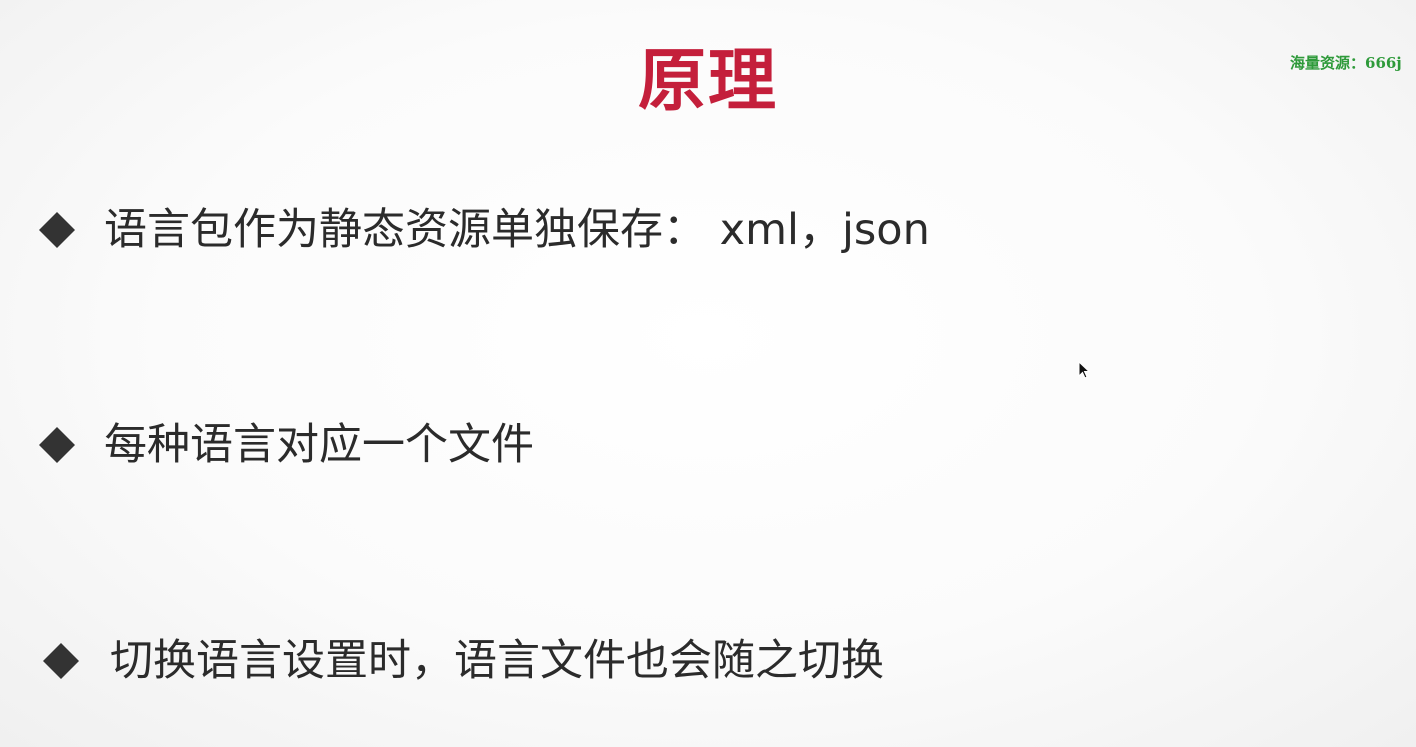 The image size is (1416, 747). Describe the element at coordinates (707, 81) in the screenshot. I see `slide-title: 原理` at that location.